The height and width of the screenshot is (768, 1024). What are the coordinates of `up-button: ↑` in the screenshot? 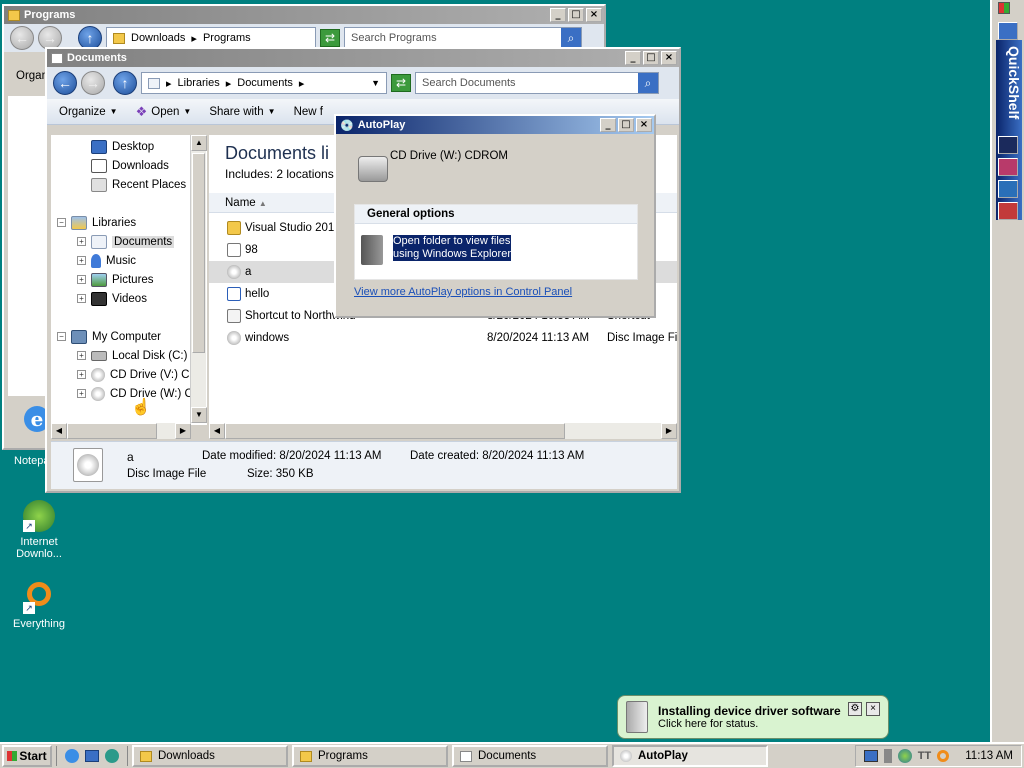 It's located at (125, 83).